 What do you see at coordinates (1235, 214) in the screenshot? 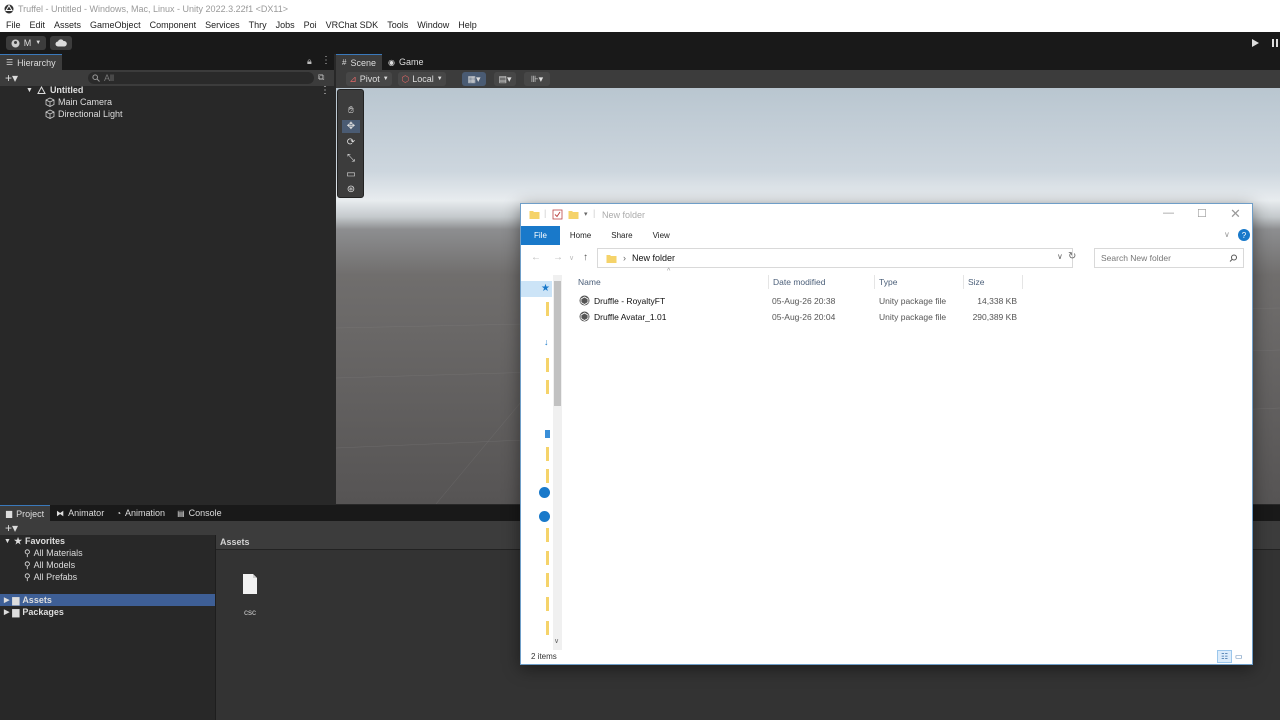
I see `close-icon: ✕` at bounding box center [1235, 214].